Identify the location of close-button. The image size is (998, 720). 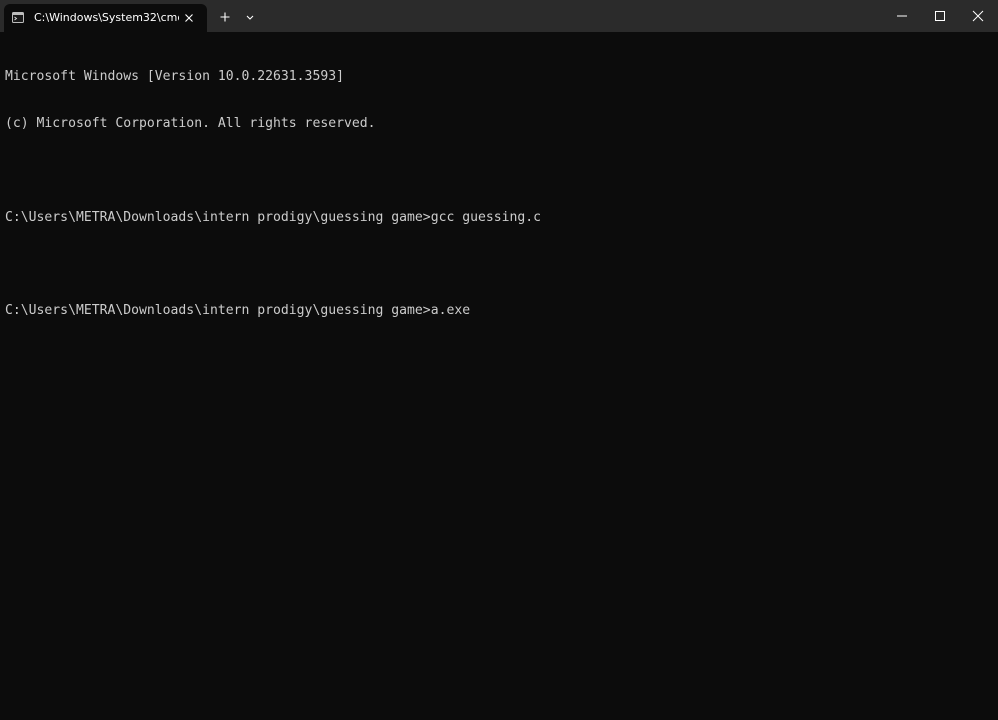
(978, 16).